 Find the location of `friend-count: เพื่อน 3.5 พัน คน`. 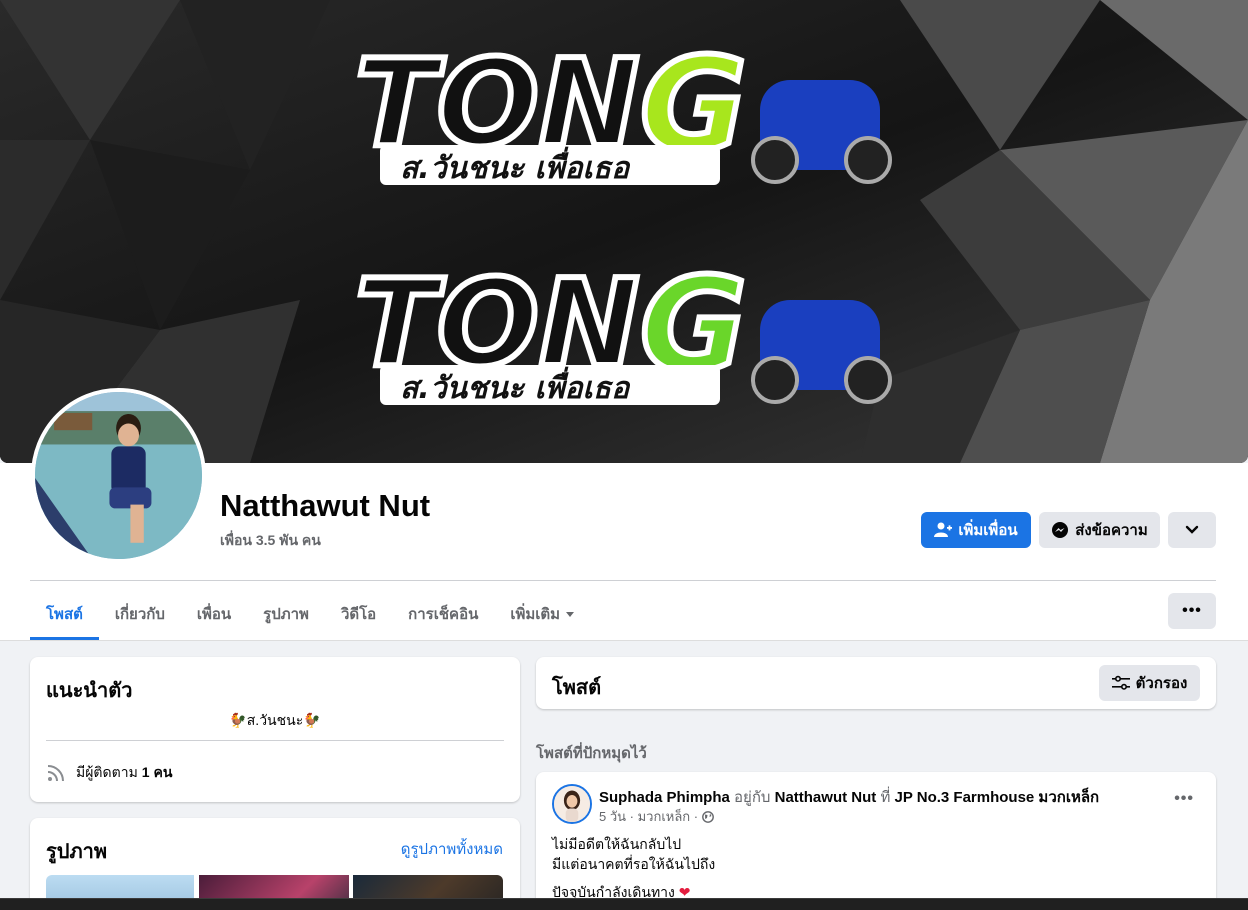

friend-count: เพื่อน 3.5 พัน คน is located at coordinates (270, 541).